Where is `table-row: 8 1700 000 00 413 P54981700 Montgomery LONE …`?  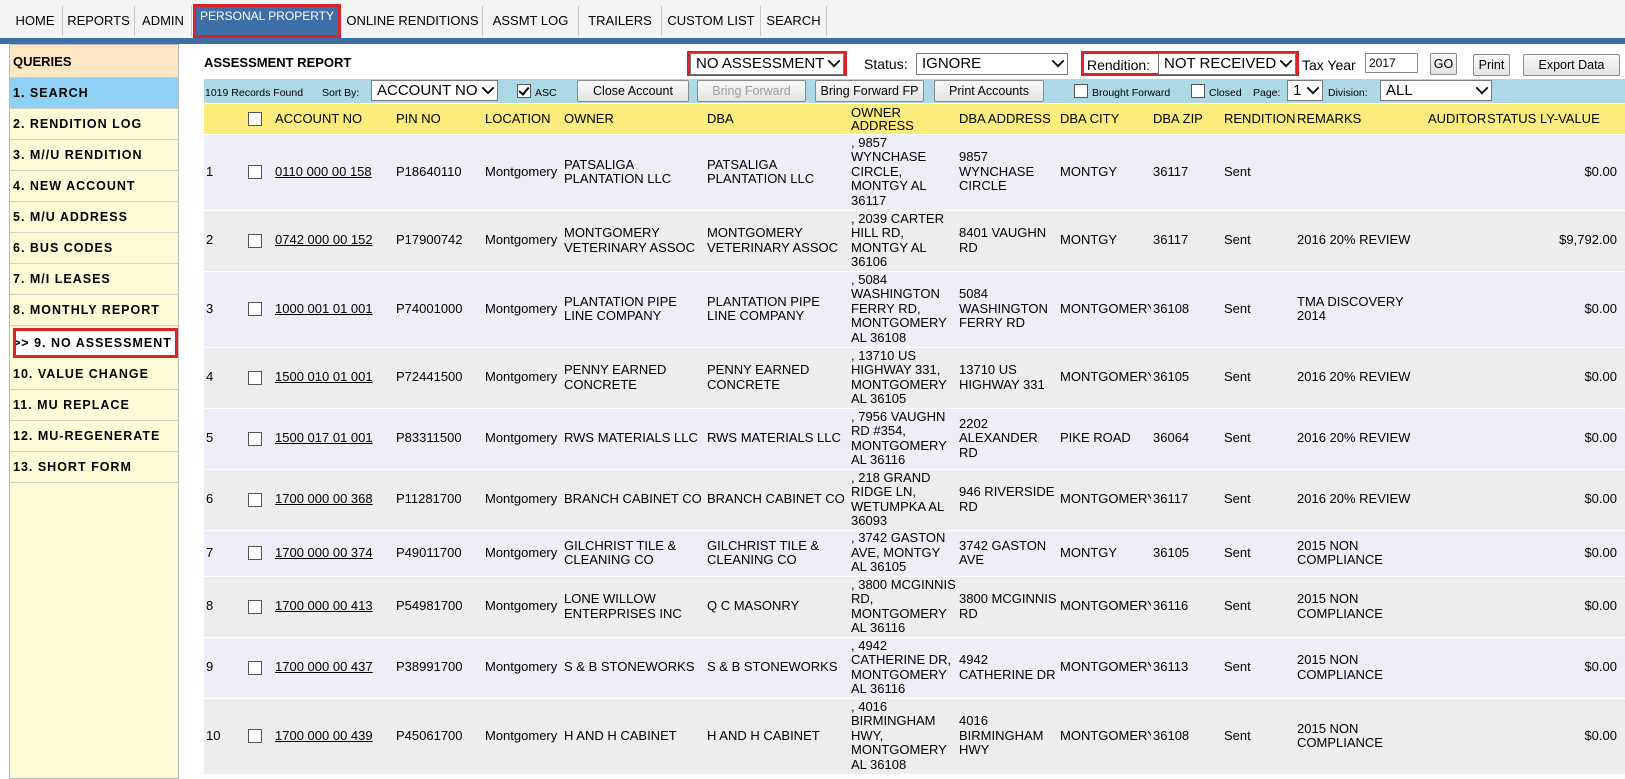
table-row: 8 1700 000 00 413 P54981700 Montgomery LONE … is located at coordinates (914, 606).